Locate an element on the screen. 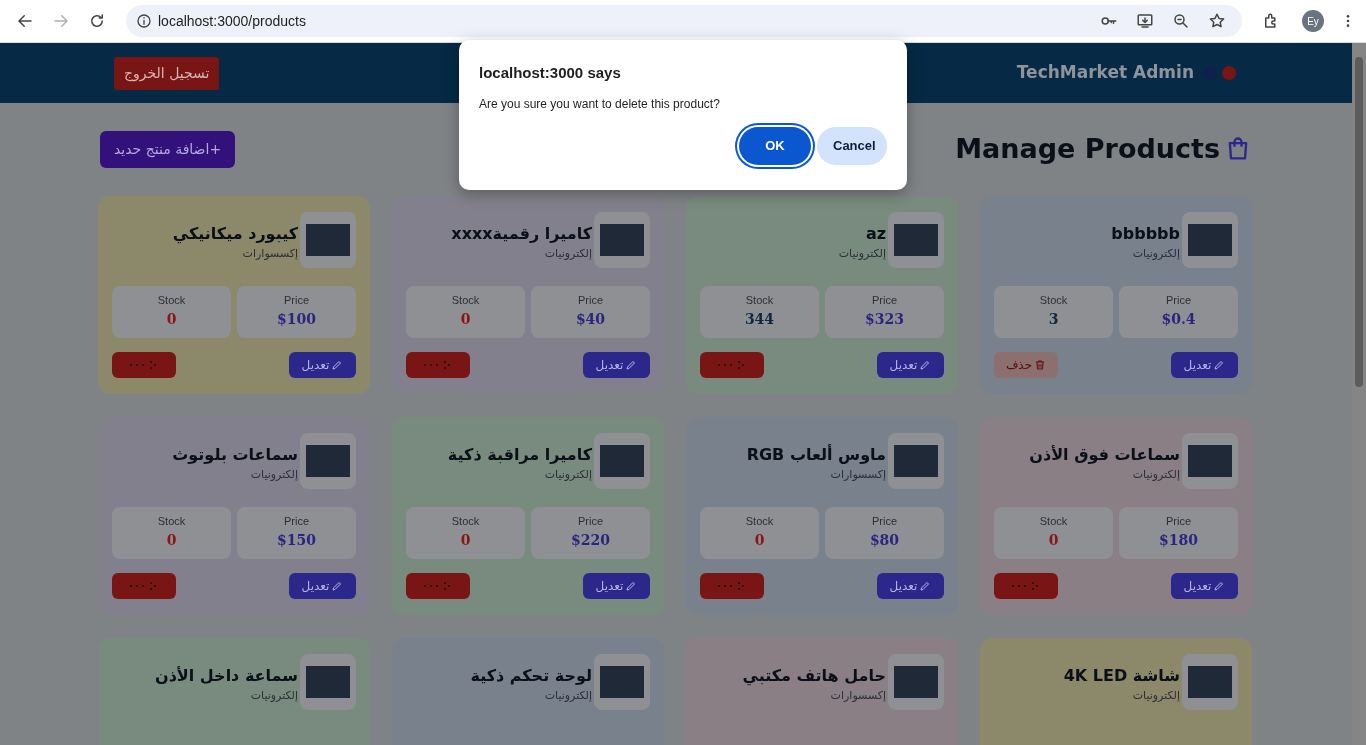  logo-dots-icon is located at coordinates (1220, 73).